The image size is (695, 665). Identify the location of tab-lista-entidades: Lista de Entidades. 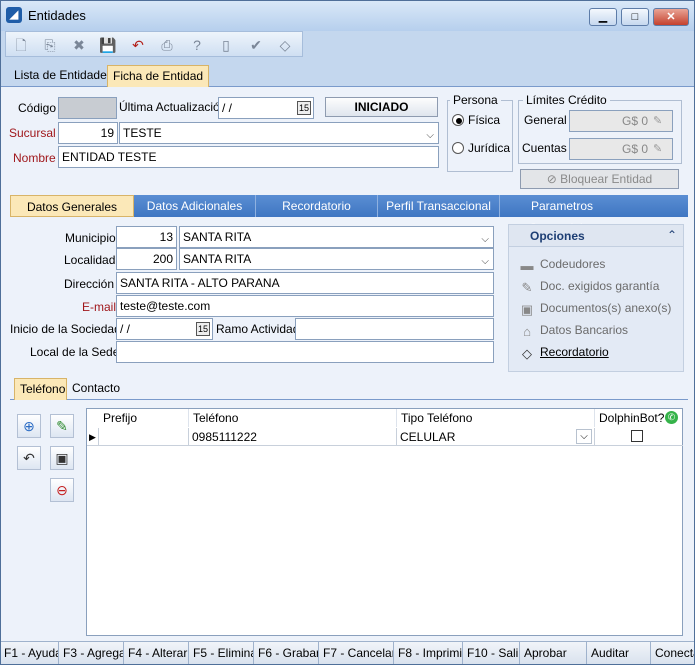
(63, 76).